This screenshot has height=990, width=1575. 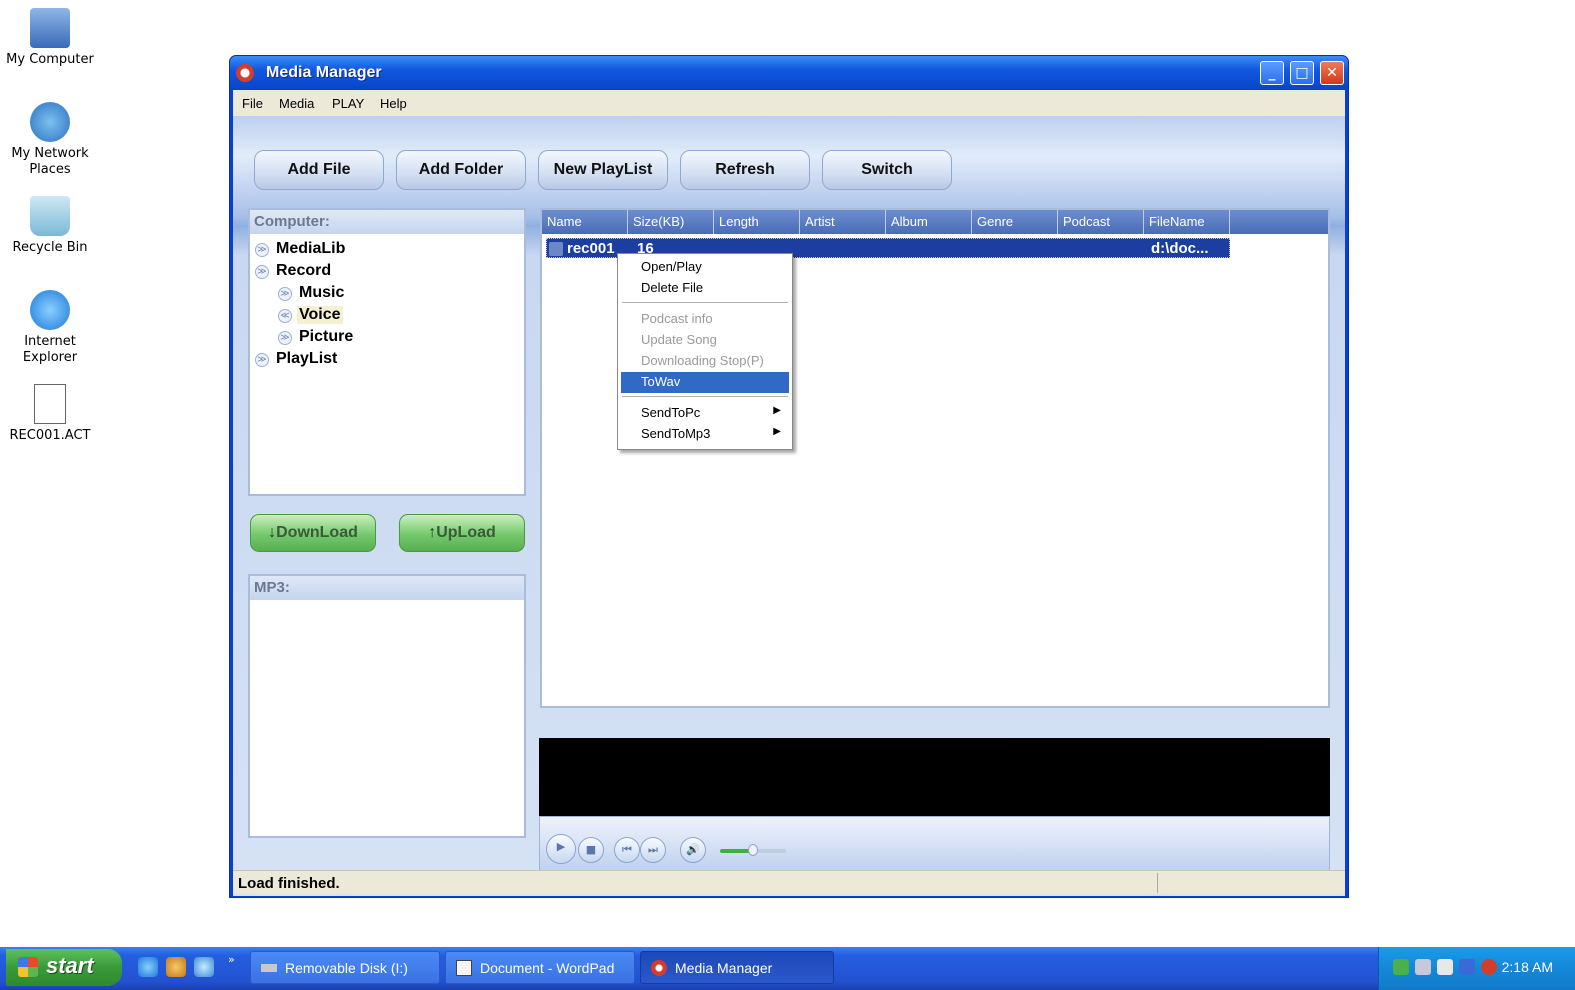 I want to click on menu-help: Help, so click(x=393, y=103).